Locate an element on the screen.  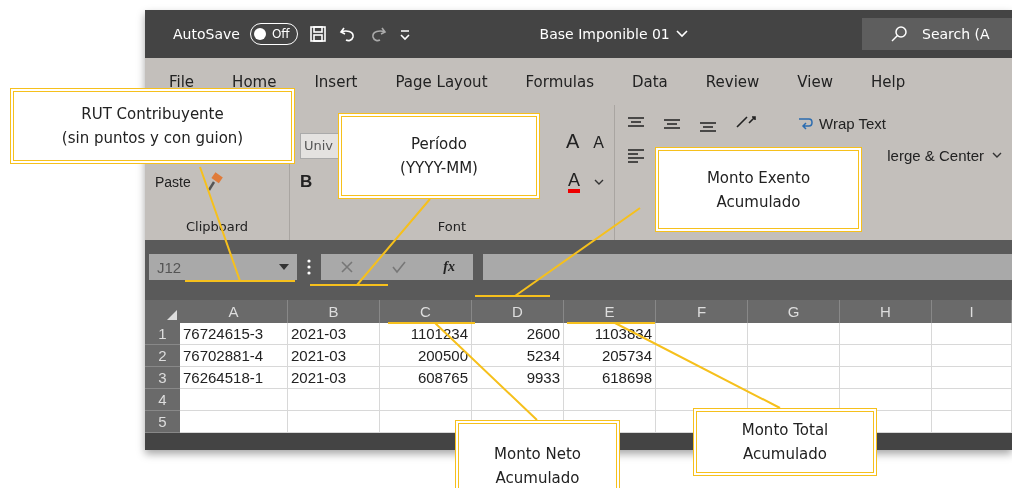
more-icon is located at coordinates (309, 267).